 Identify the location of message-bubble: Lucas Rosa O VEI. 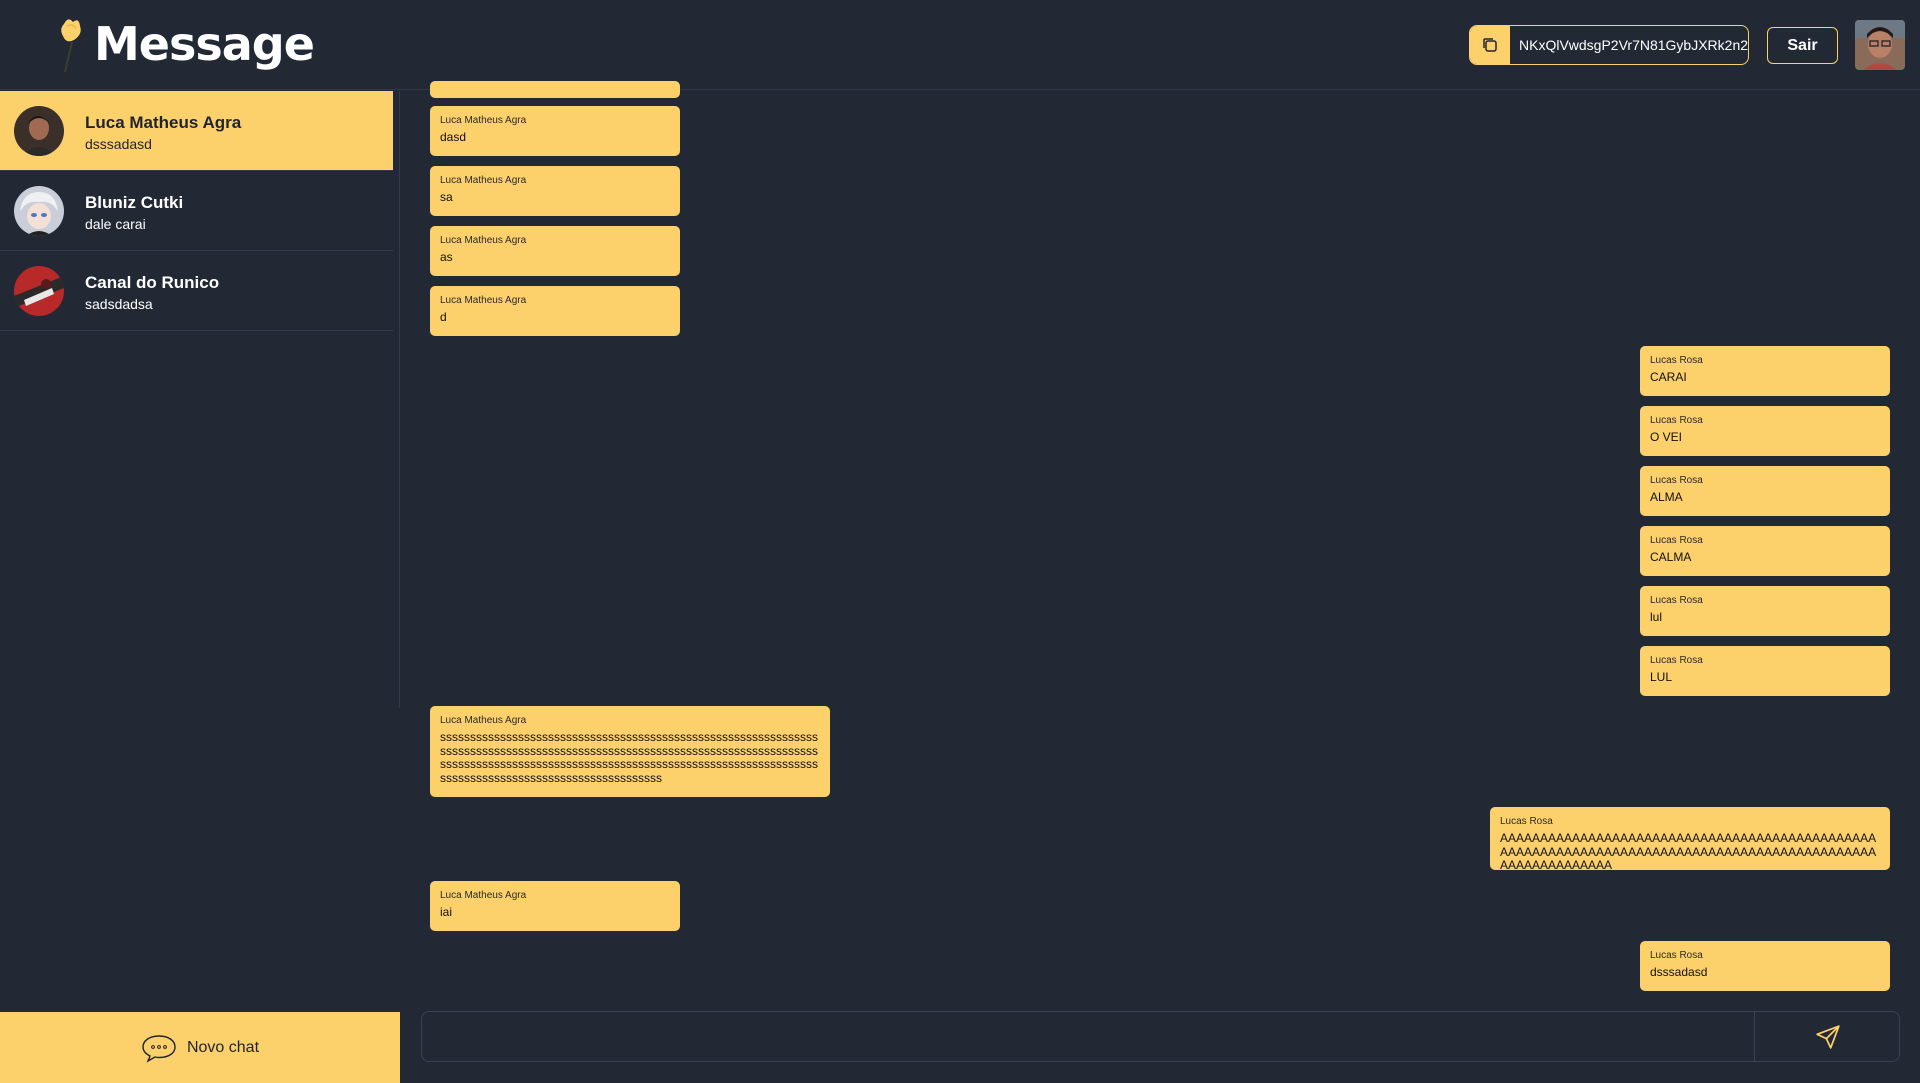
(1765, 431).